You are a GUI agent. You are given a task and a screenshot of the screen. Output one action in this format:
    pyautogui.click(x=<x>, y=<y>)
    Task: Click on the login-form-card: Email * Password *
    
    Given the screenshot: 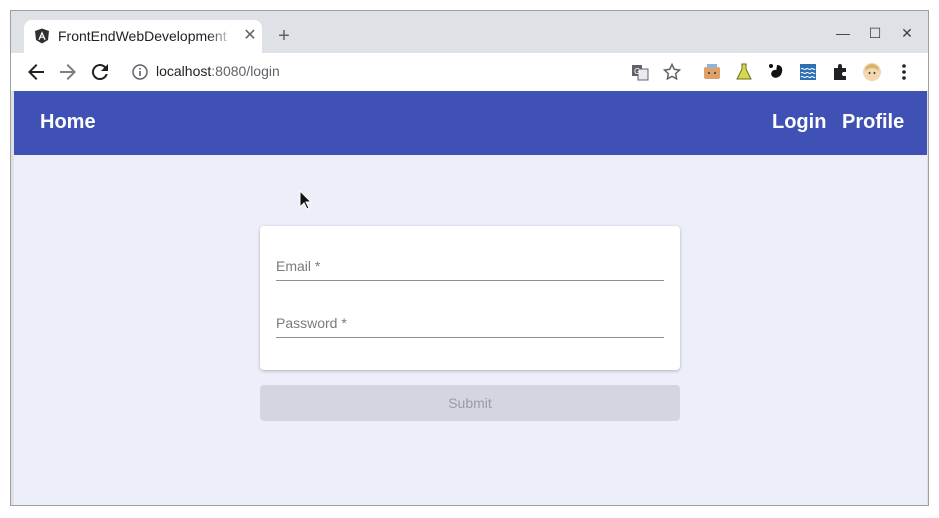 What is the action you would take?
    pyautogui.click(x=470, y=298)
    